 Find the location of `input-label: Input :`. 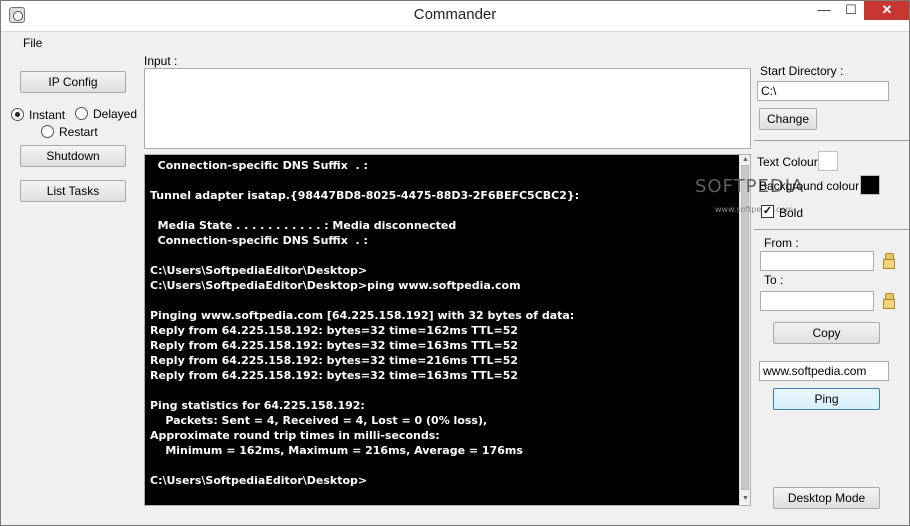

input-label: Input : is located at coordinates (161, 61).